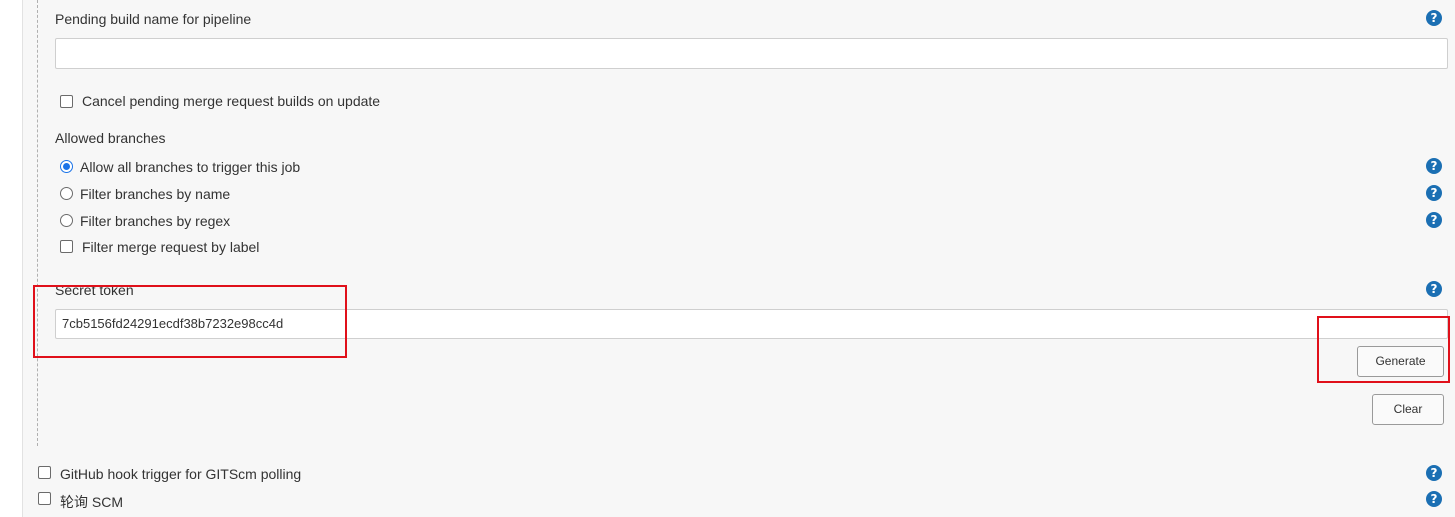 Image resolution: width=1455 pixels, height=517 pixels. What do you see at coordinates (153, 19) in the screenshot?
I see `pending-build-label: Pending build name for pipeline` at bounding box center [153, 19].